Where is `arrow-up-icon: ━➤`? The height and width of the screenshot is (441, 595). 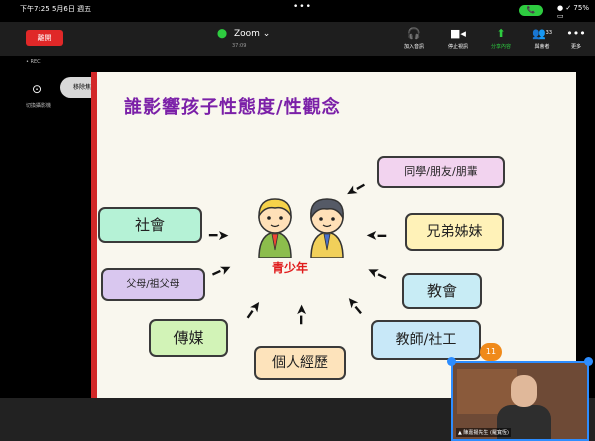 arrow-up-icon: ━➤ is located at coordinates (302, 314).